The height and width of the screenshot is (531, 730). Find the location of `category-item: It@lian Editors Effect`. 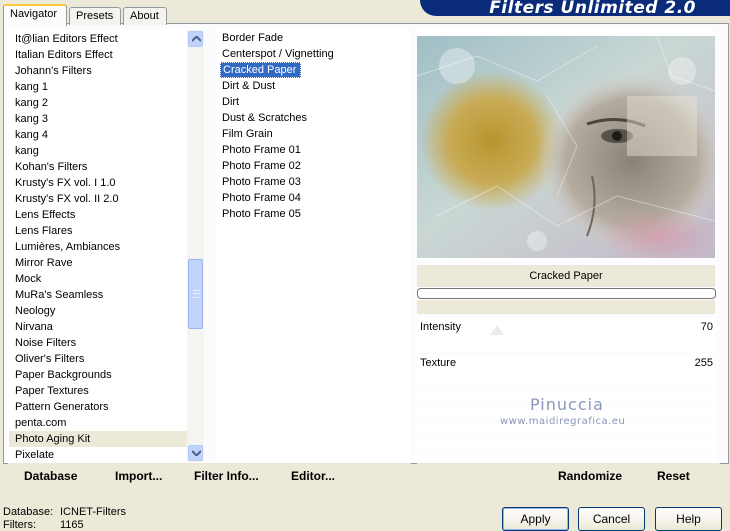

category-item: It@lian Editors Effect is located at coordinates (106, 39).